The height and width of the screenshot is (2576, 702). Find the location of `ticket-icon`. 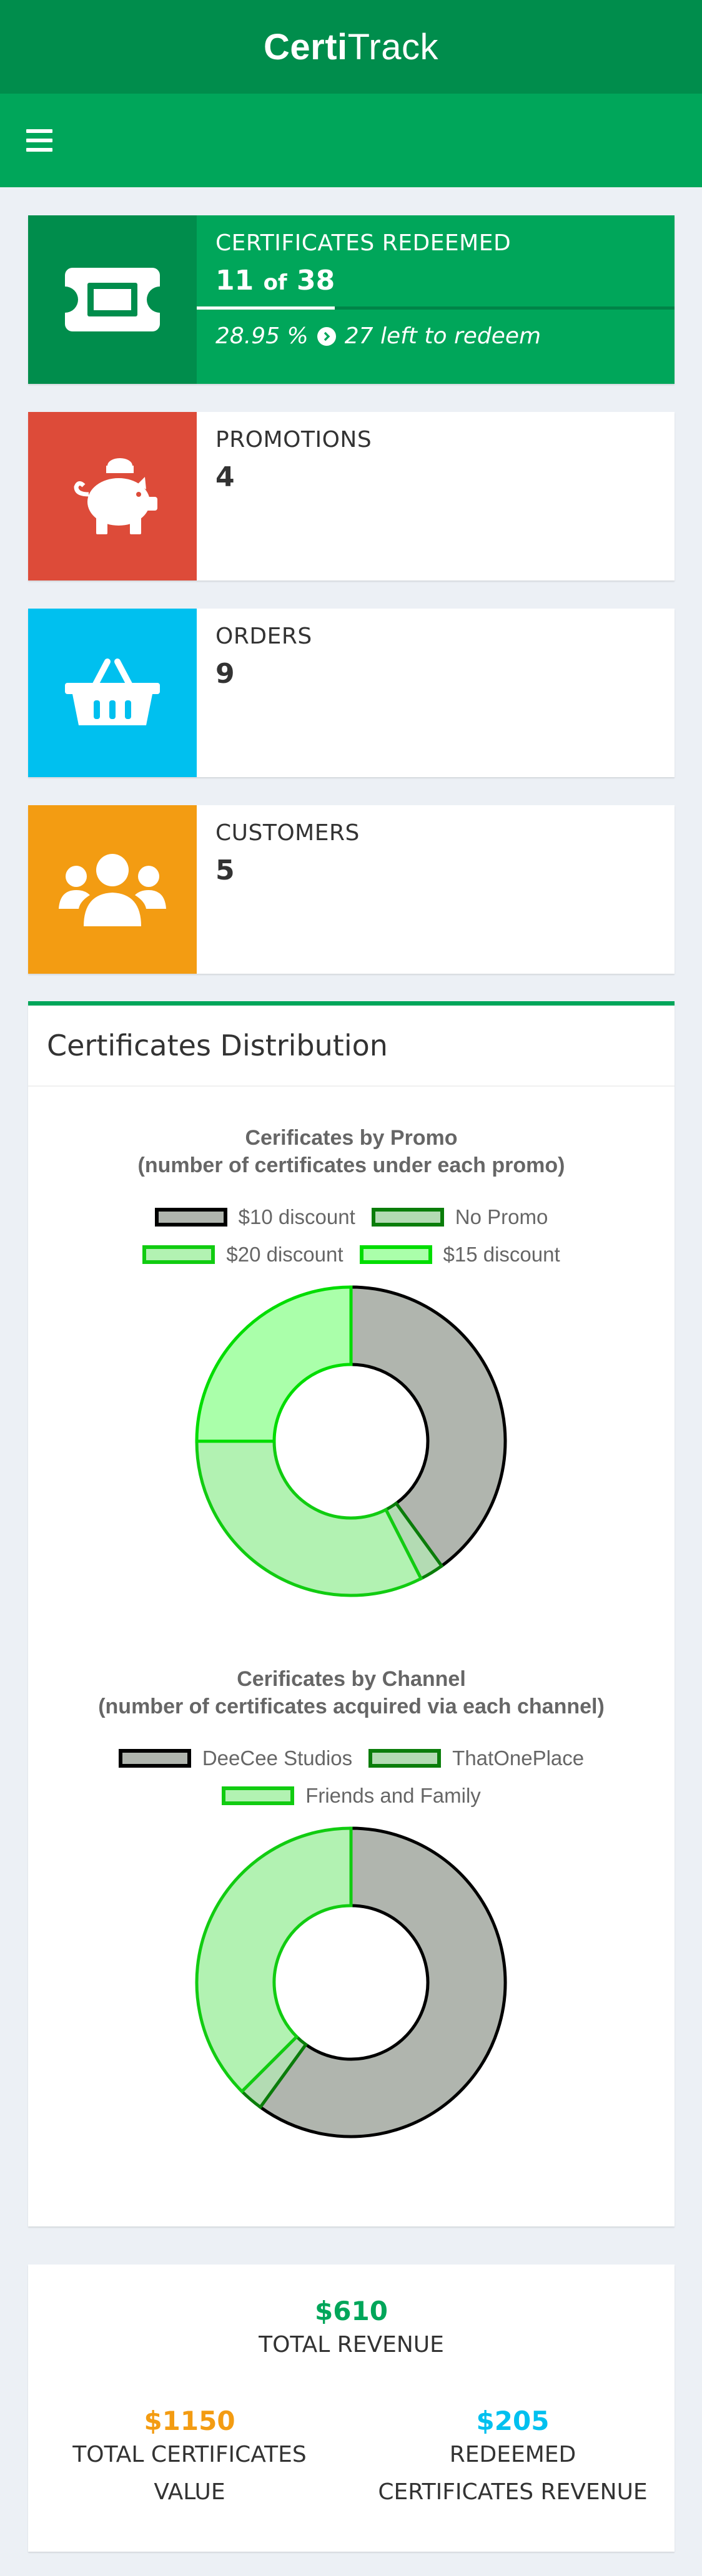

ticket-icon is located at coordinates (112, 299).